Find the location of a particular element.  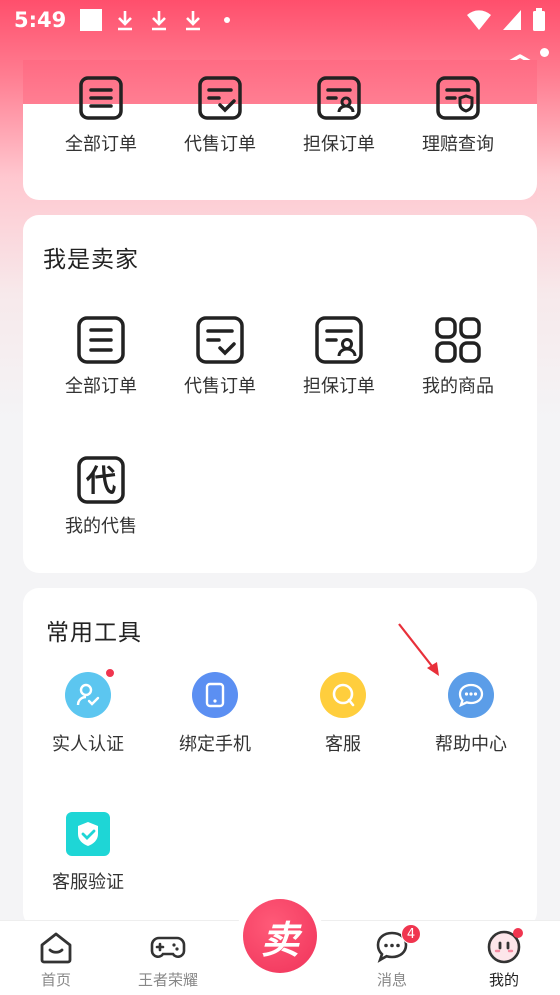

service-verify-item: 客服验证 is located at coordinates (88, 853).